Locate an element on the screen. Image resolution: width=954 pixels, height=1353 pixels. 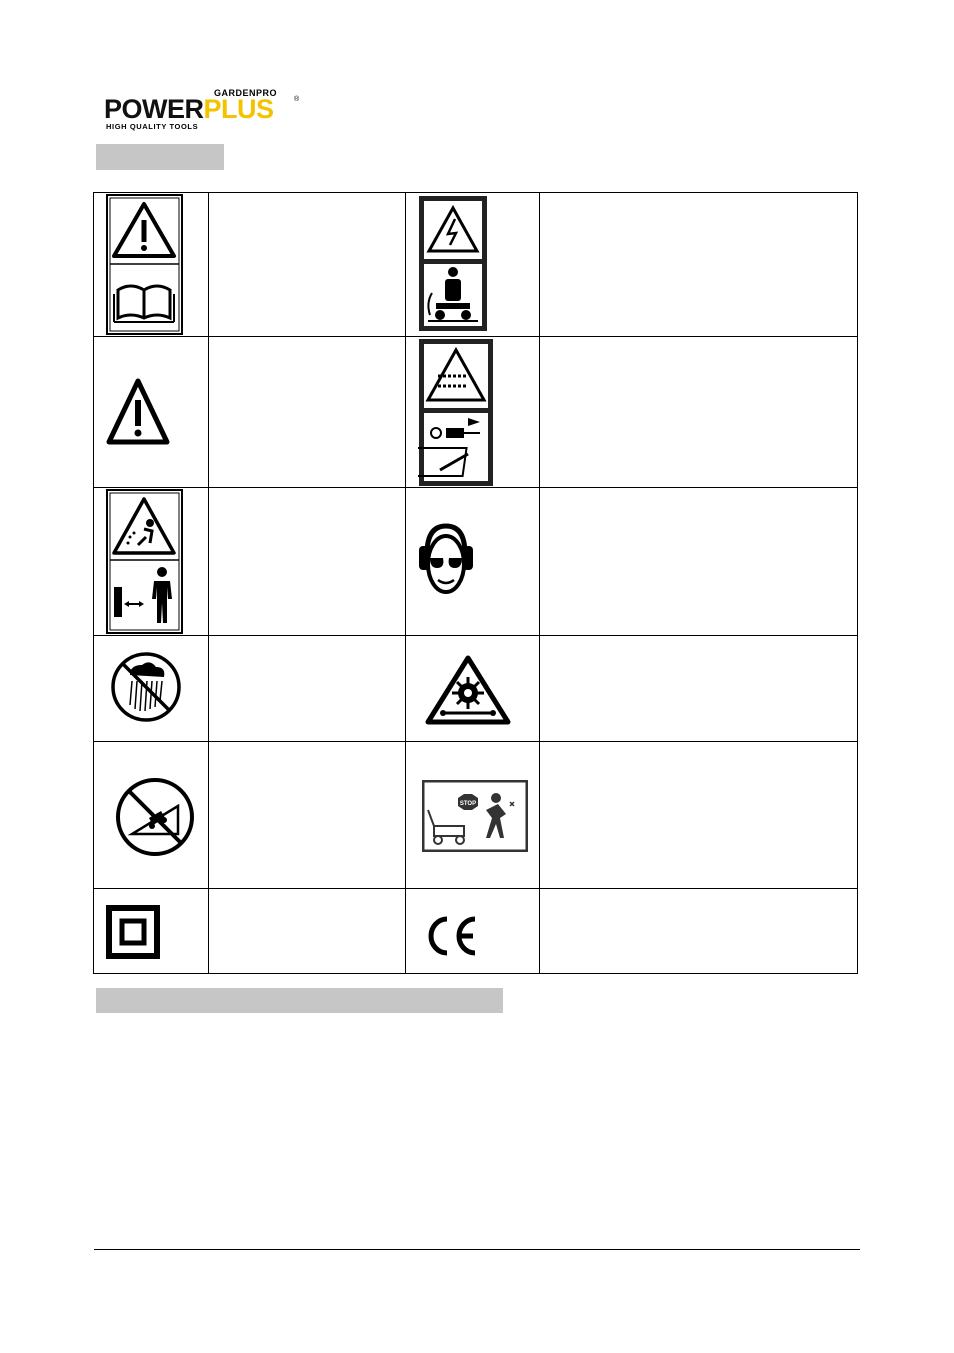
wear-ear-eye-protection-icon is located at coordinates (446, 560).